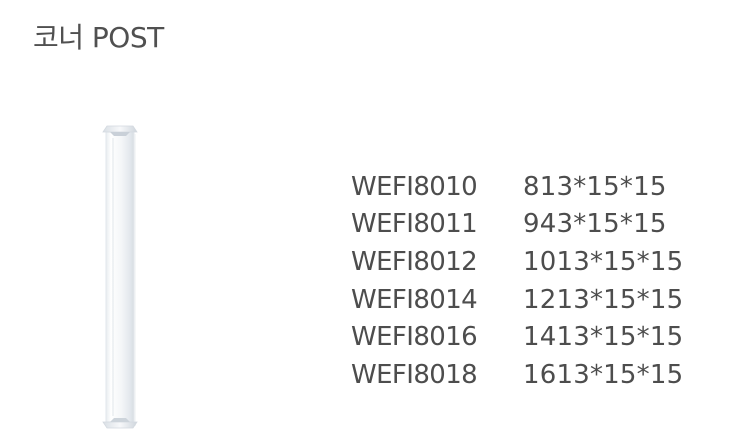 This screenshot has width=753, height=435. Describe the element at coordinates (414, 261) in the screenshot. I see `model-code: WEFI8012` at that location.